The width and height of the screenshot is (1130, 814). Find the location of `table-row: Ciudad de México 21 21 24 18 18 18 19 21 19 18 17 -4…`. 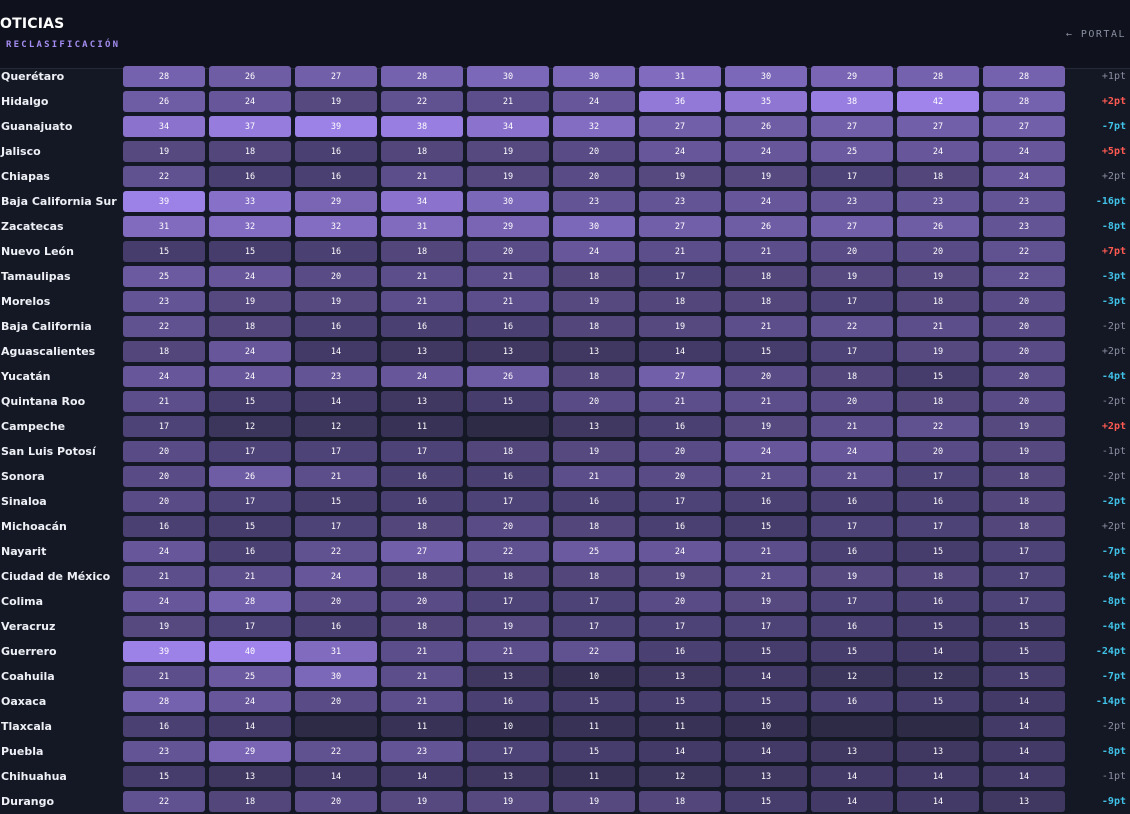

table-row: Ciudad de México 21 21 24 18 18 18 19 21 19 18 17 -4… is located at coordinates (565, 576).